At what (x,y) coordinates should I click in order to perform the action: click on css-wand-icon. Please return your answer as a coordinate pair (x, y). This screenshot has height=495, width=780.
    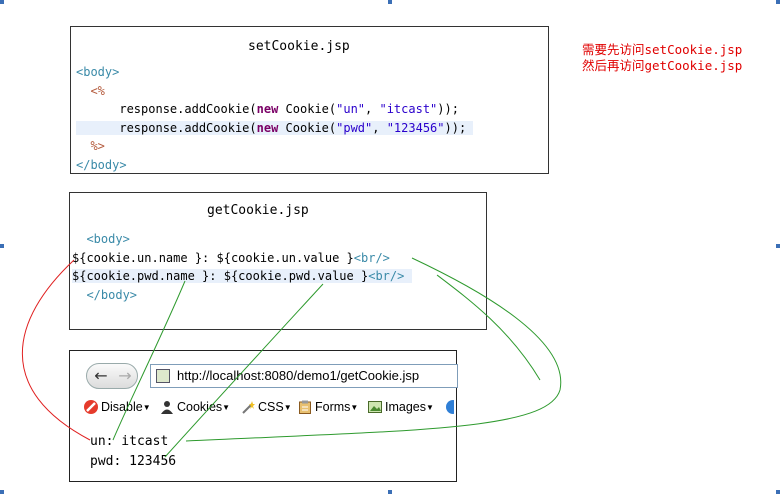
    Looking at the image, I should click on (248, 407).